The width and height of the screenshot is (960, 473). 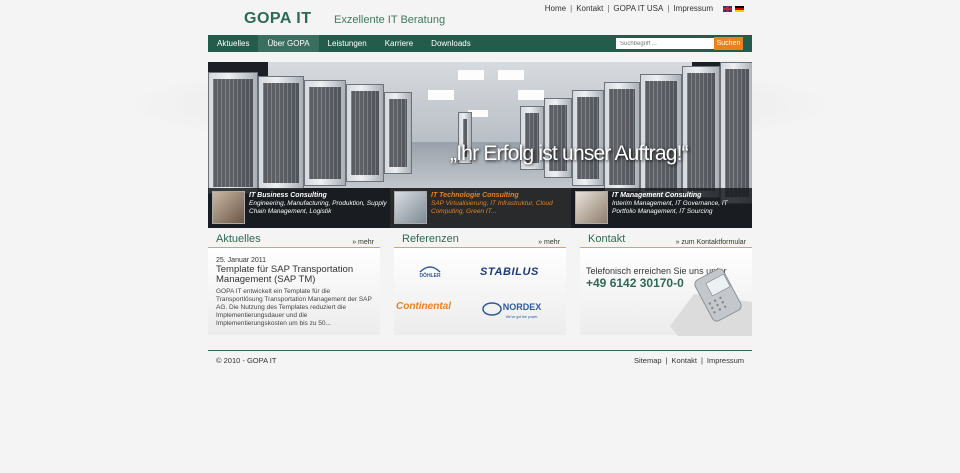 What do you see at coordinates (288, 43) in the screenshot?
I see `nav-item-ueber-gopa: Über GOPA` at bounding box center [288, 43].